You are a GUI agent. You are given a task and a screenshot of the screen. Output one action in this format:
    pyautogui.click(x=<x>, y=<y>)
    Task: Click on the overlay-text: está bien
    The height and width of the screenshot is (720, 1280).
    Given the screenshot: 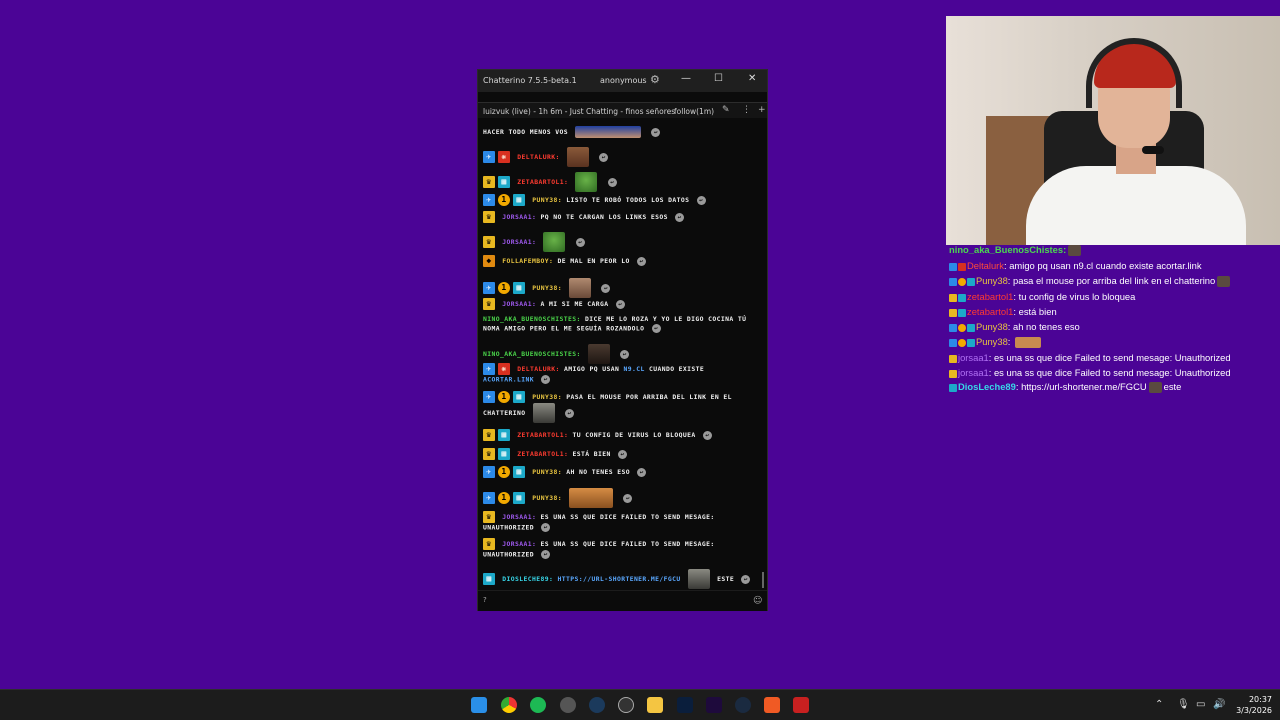 What is the action you would take?
    pyautogui.click(x=1037, y=311)
    